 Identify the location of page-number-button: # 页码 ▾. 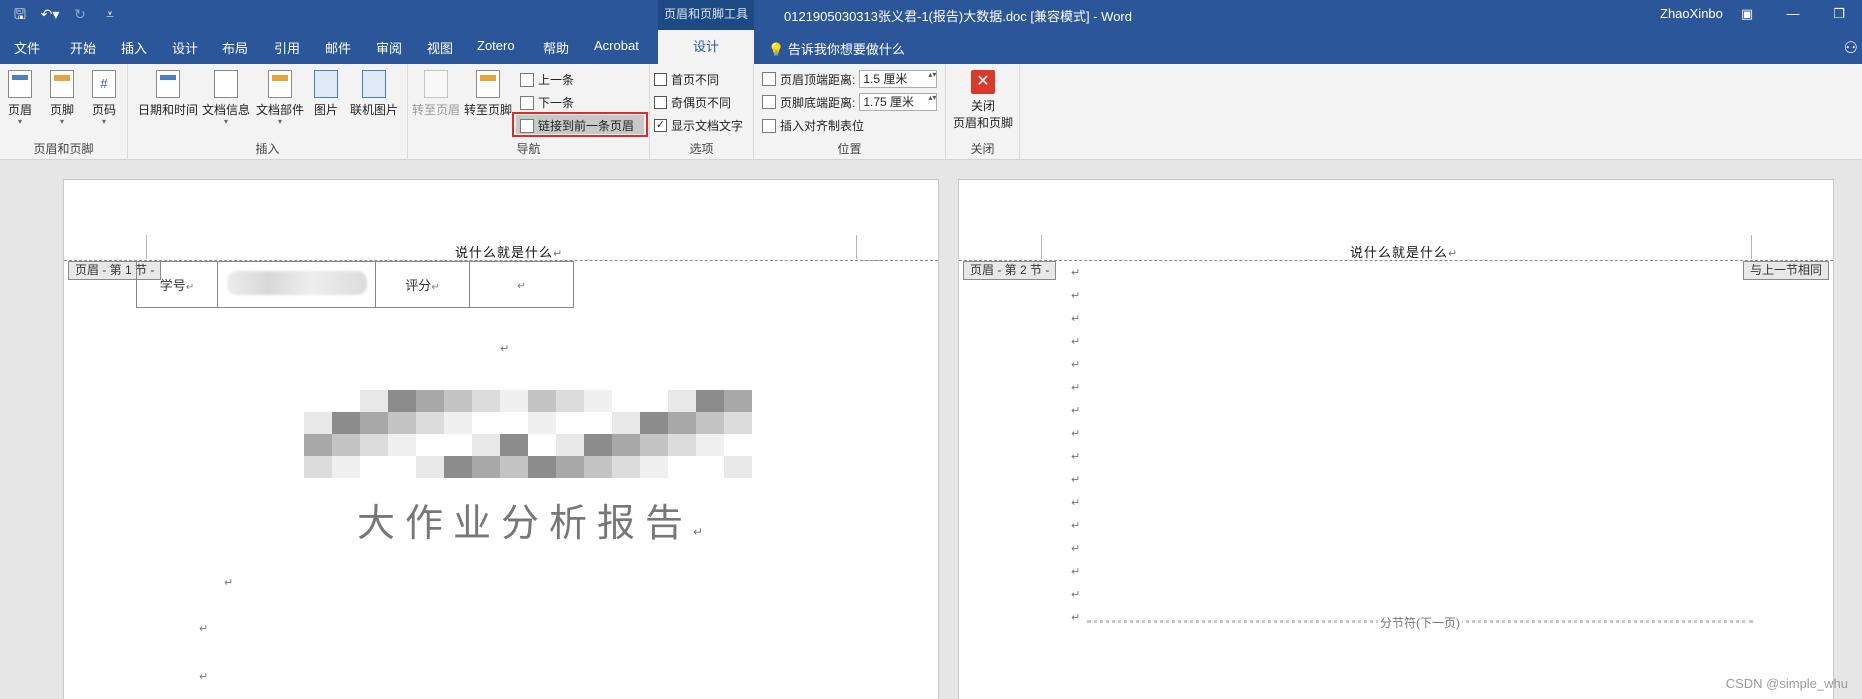
(104, 98).